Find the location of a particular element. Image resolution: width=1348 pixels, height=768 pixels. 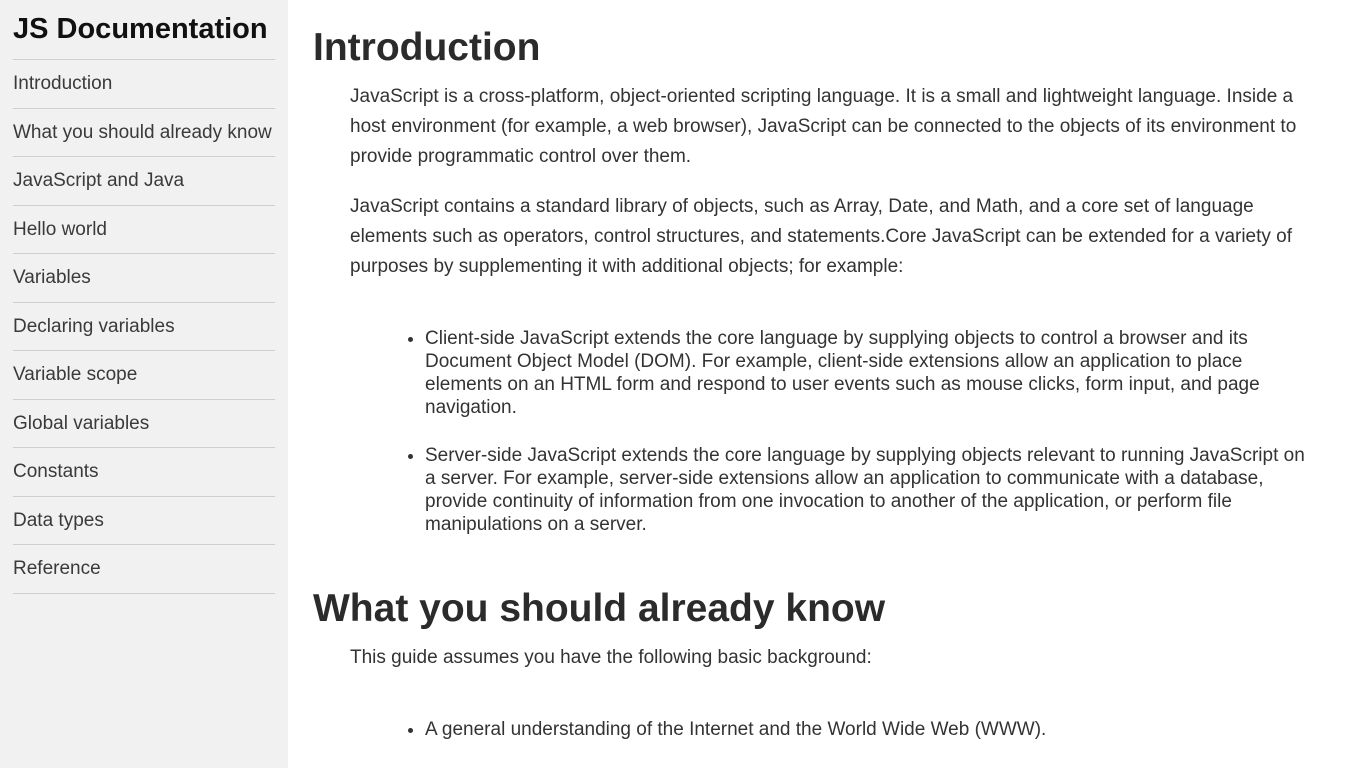

section-heading-introduction: Introduction is located at coordinates (427, 47).